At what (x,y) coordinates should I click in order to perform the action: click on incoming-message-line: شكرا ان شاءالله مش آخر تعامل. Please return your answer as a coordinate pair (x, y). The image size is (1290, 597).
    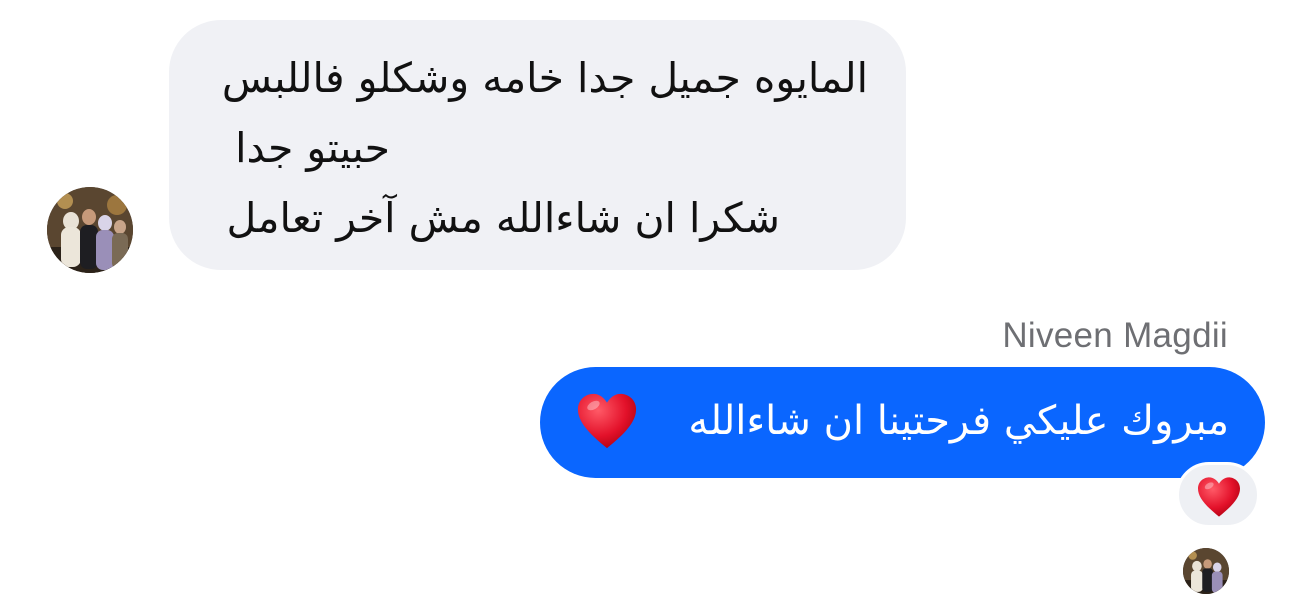
    Looking at the image, I should click on (503, 218).